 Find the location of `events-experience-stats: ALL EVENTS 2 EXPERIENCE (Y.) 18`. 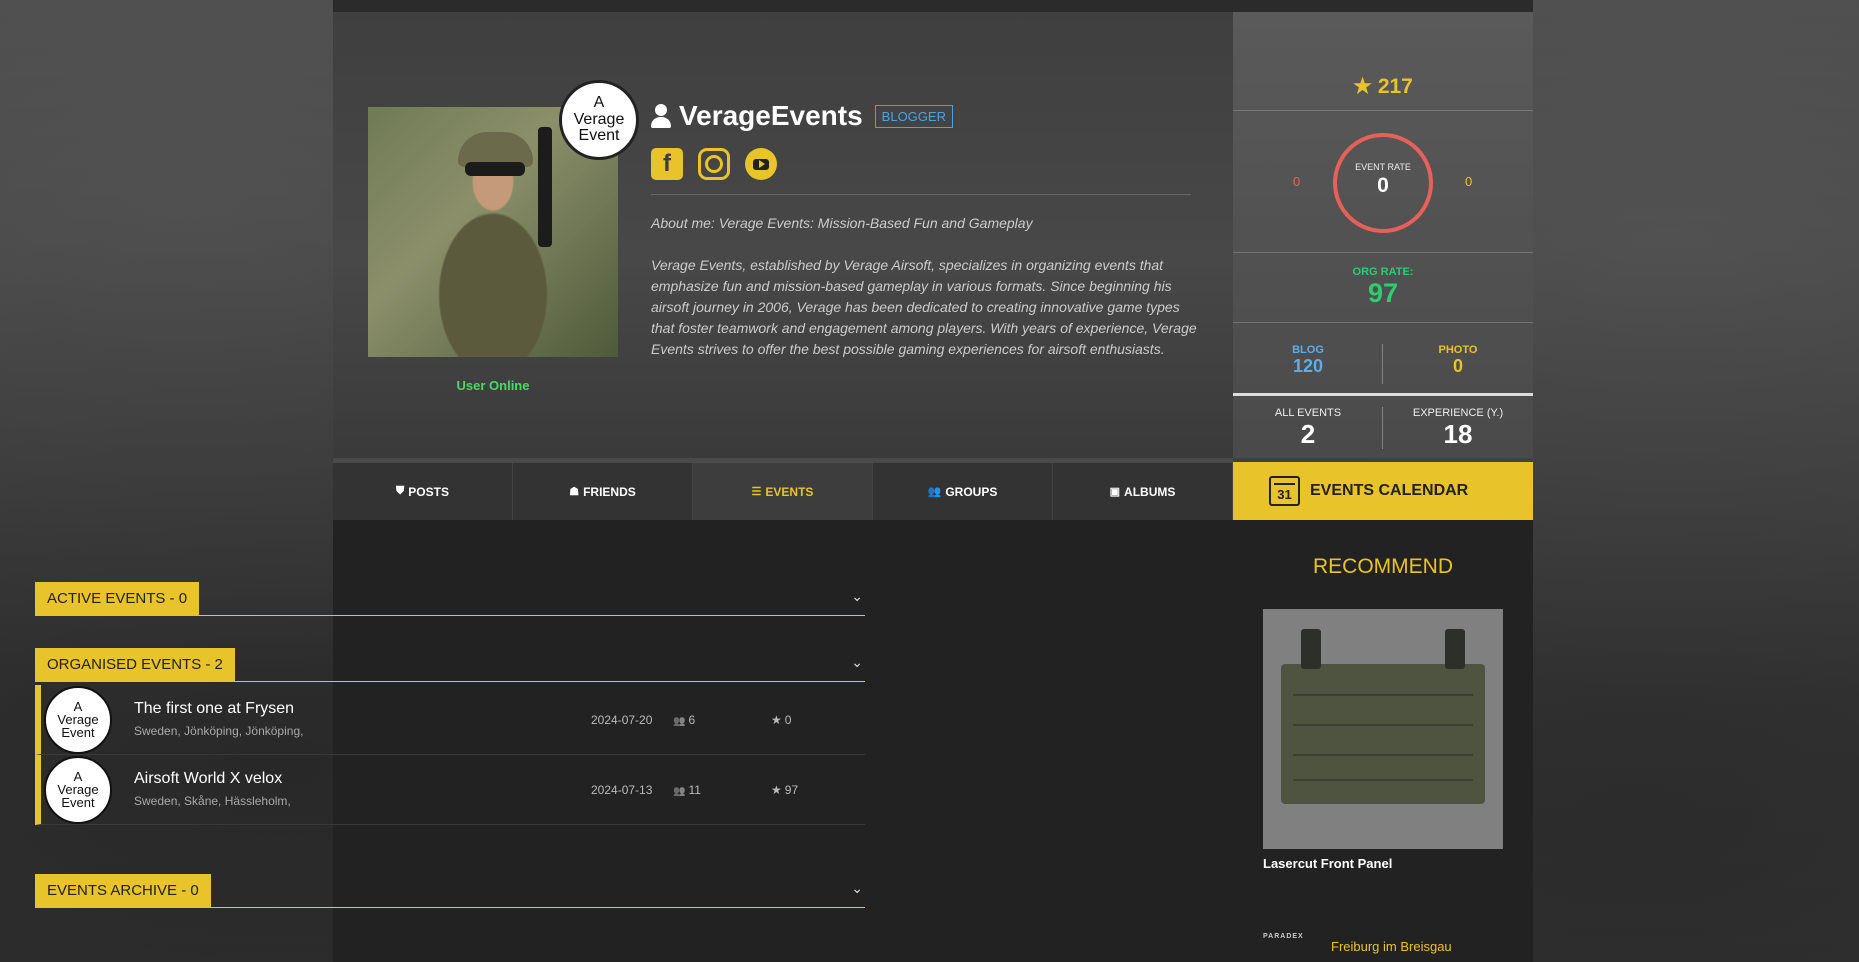

events-experience-stats: ALL EVENTS 2 EXPERIENCE (Y.) 18 is located at coordinates (1383, 428).